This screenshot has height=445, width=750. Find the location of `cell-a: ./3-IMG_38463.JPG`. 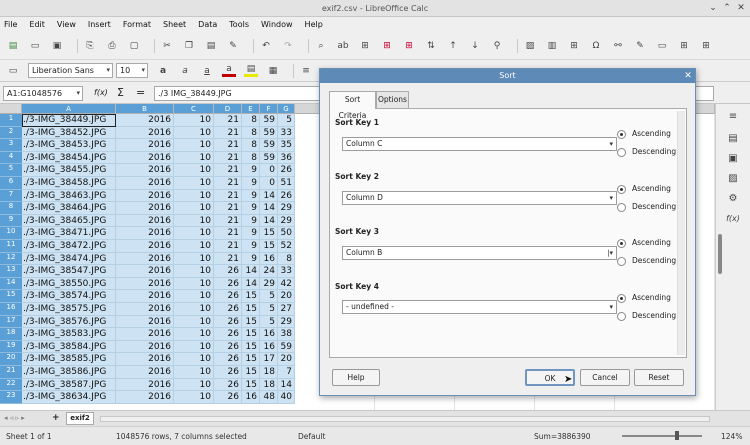

cell-a: ./3-IMG_38463.JPG is located at coordinates (69, 196).